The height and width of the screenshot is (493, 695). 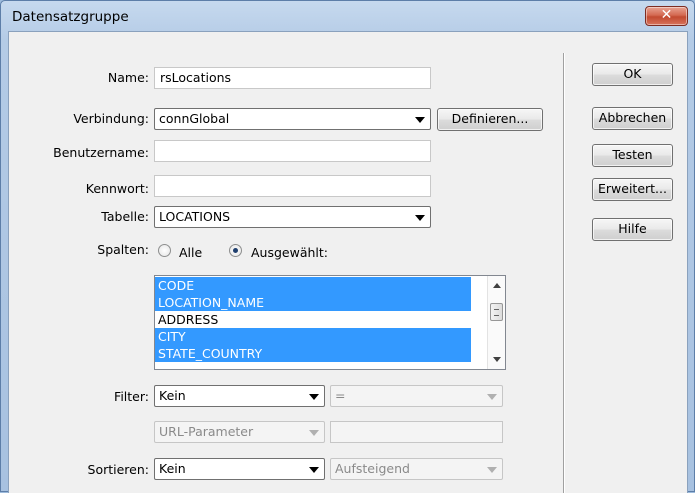 What do you see at coordinates (313, 336) in the screenshot?
I see `list-item: CITY` at bounding box center [313, 336].